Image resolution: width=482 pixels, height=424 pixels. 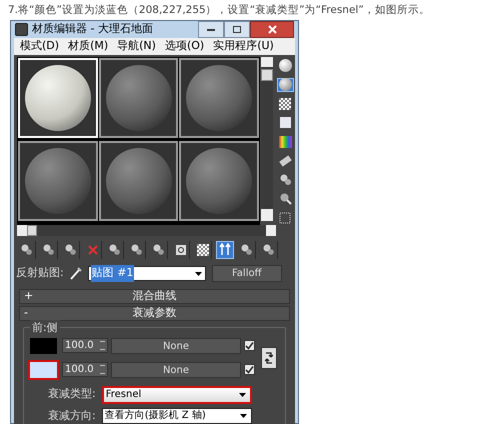 What do you see at coordinates (247, 273) in the screenshot?
I see `map-type-button: Falloff` at bounding box center [247, 273].